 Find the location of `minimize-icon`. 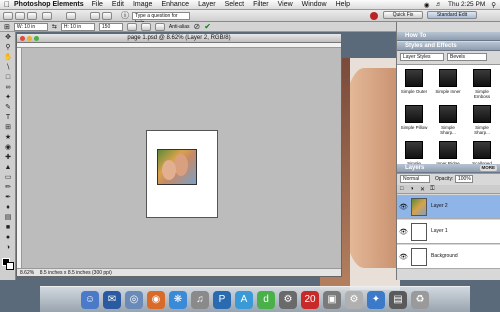

minimize-icon is located at coordinates (29, 38).